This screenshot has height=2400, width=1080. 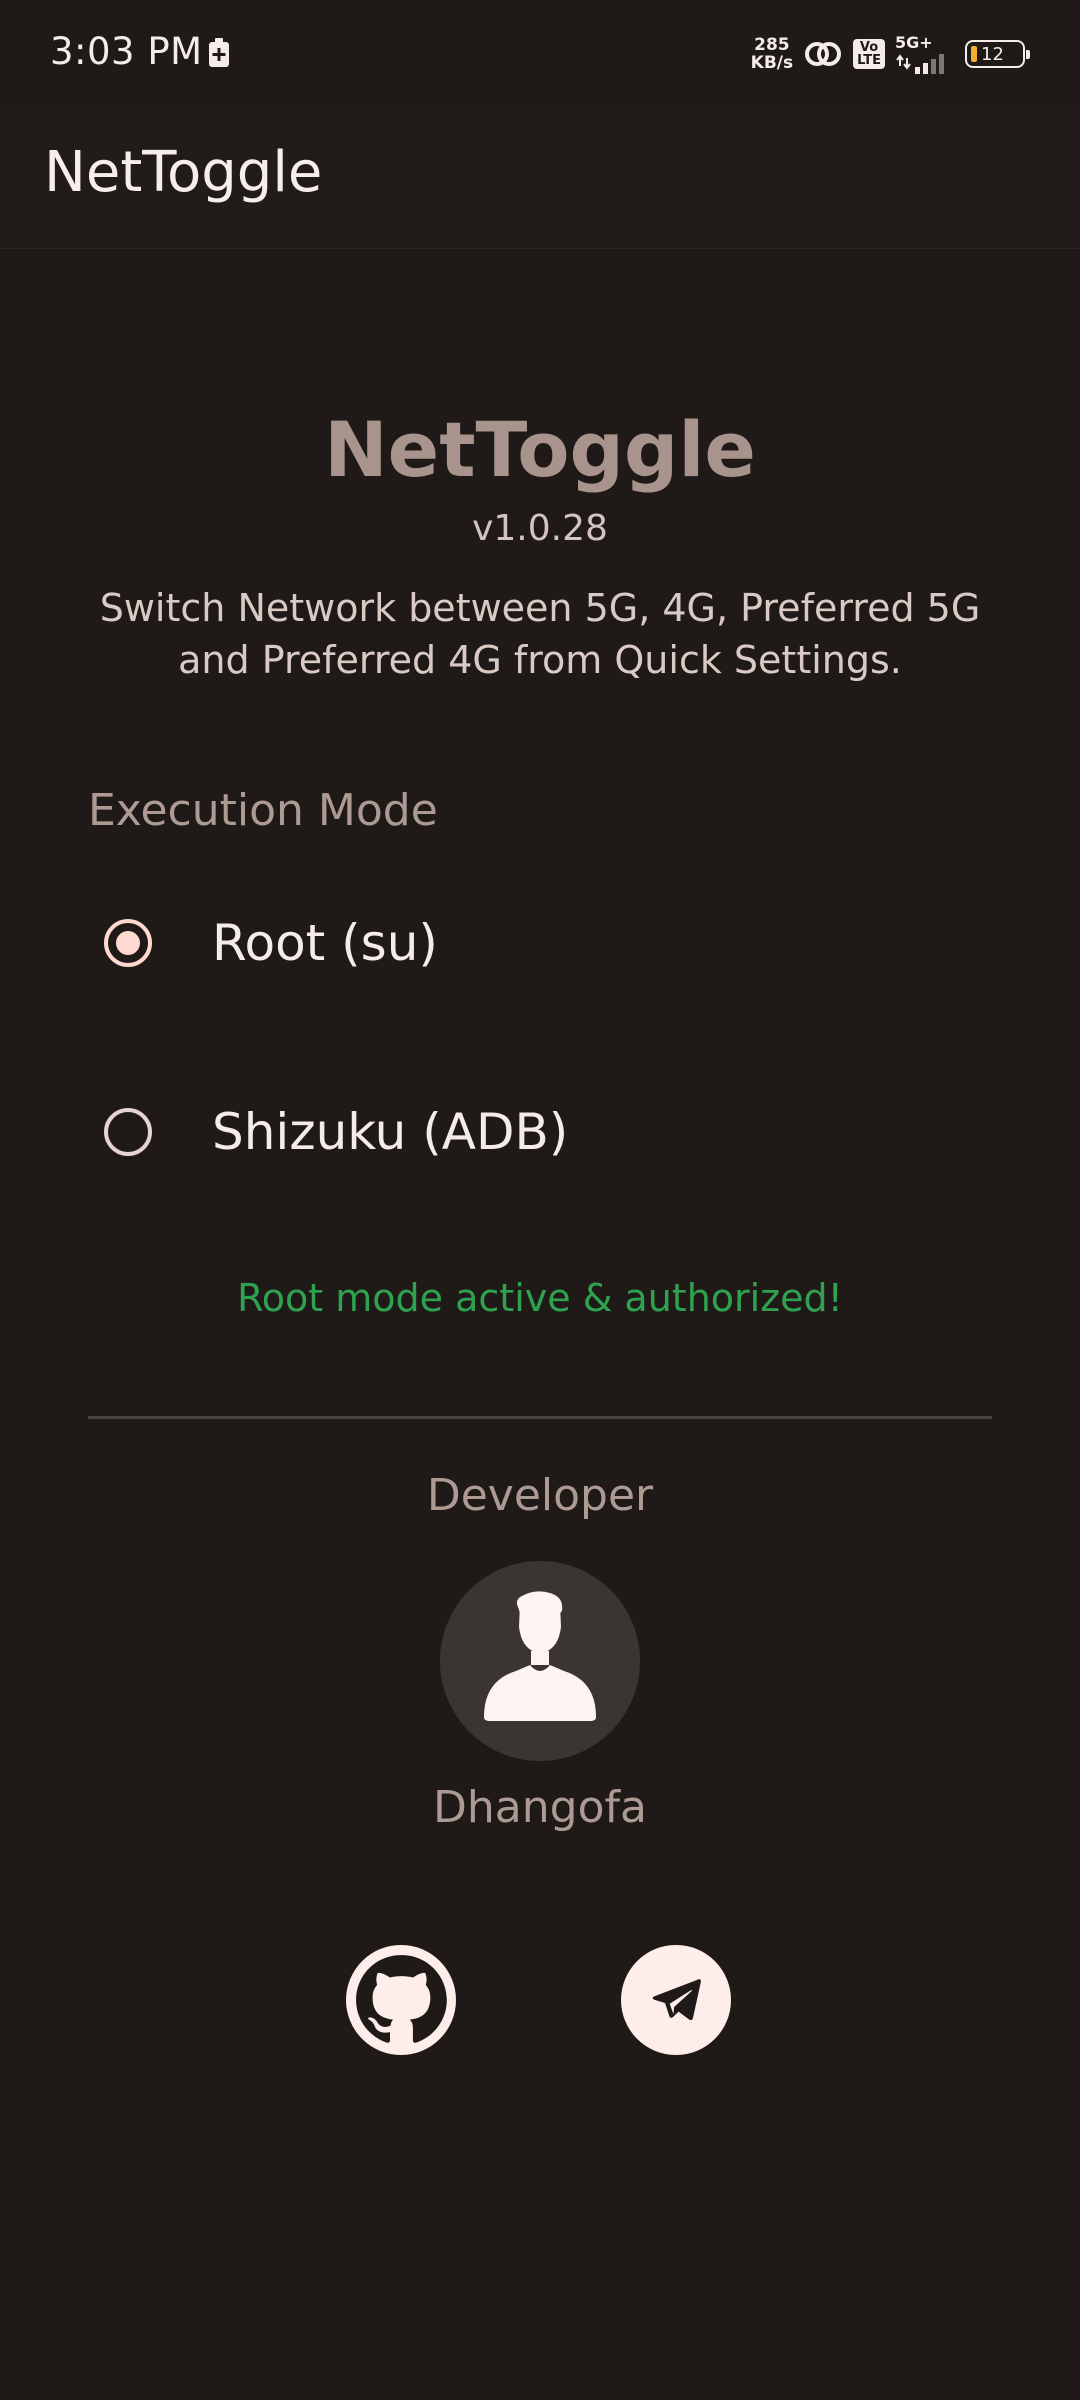 What do you see at coordinates (540, 528) in the screenshot?
I see `app-version: v1.0.28` at bounding box center [540, 528].